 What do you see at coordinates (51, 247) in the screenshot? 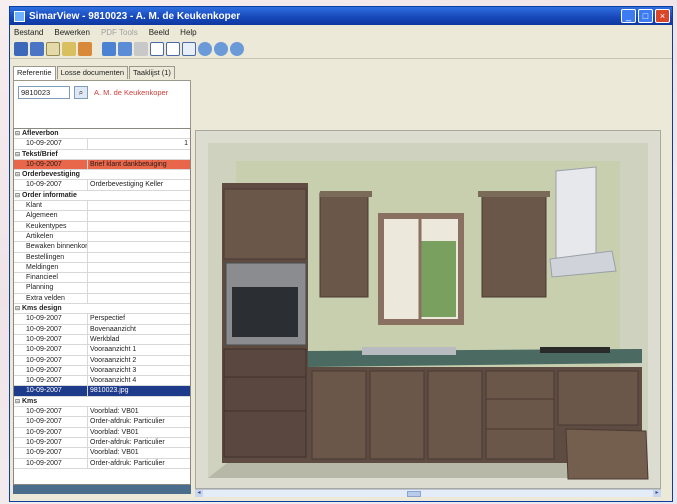
I see `tree-row-date: Bewaken binnenkomst` at bounding box center [51, 247].